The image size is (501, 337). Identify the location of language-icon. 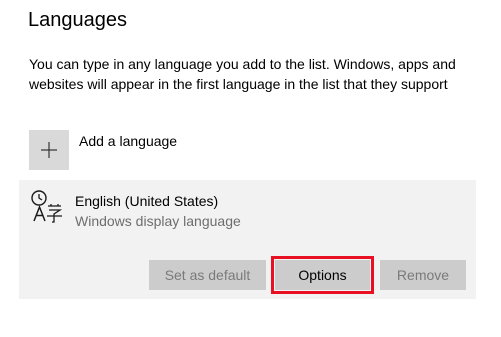
(47, 206).